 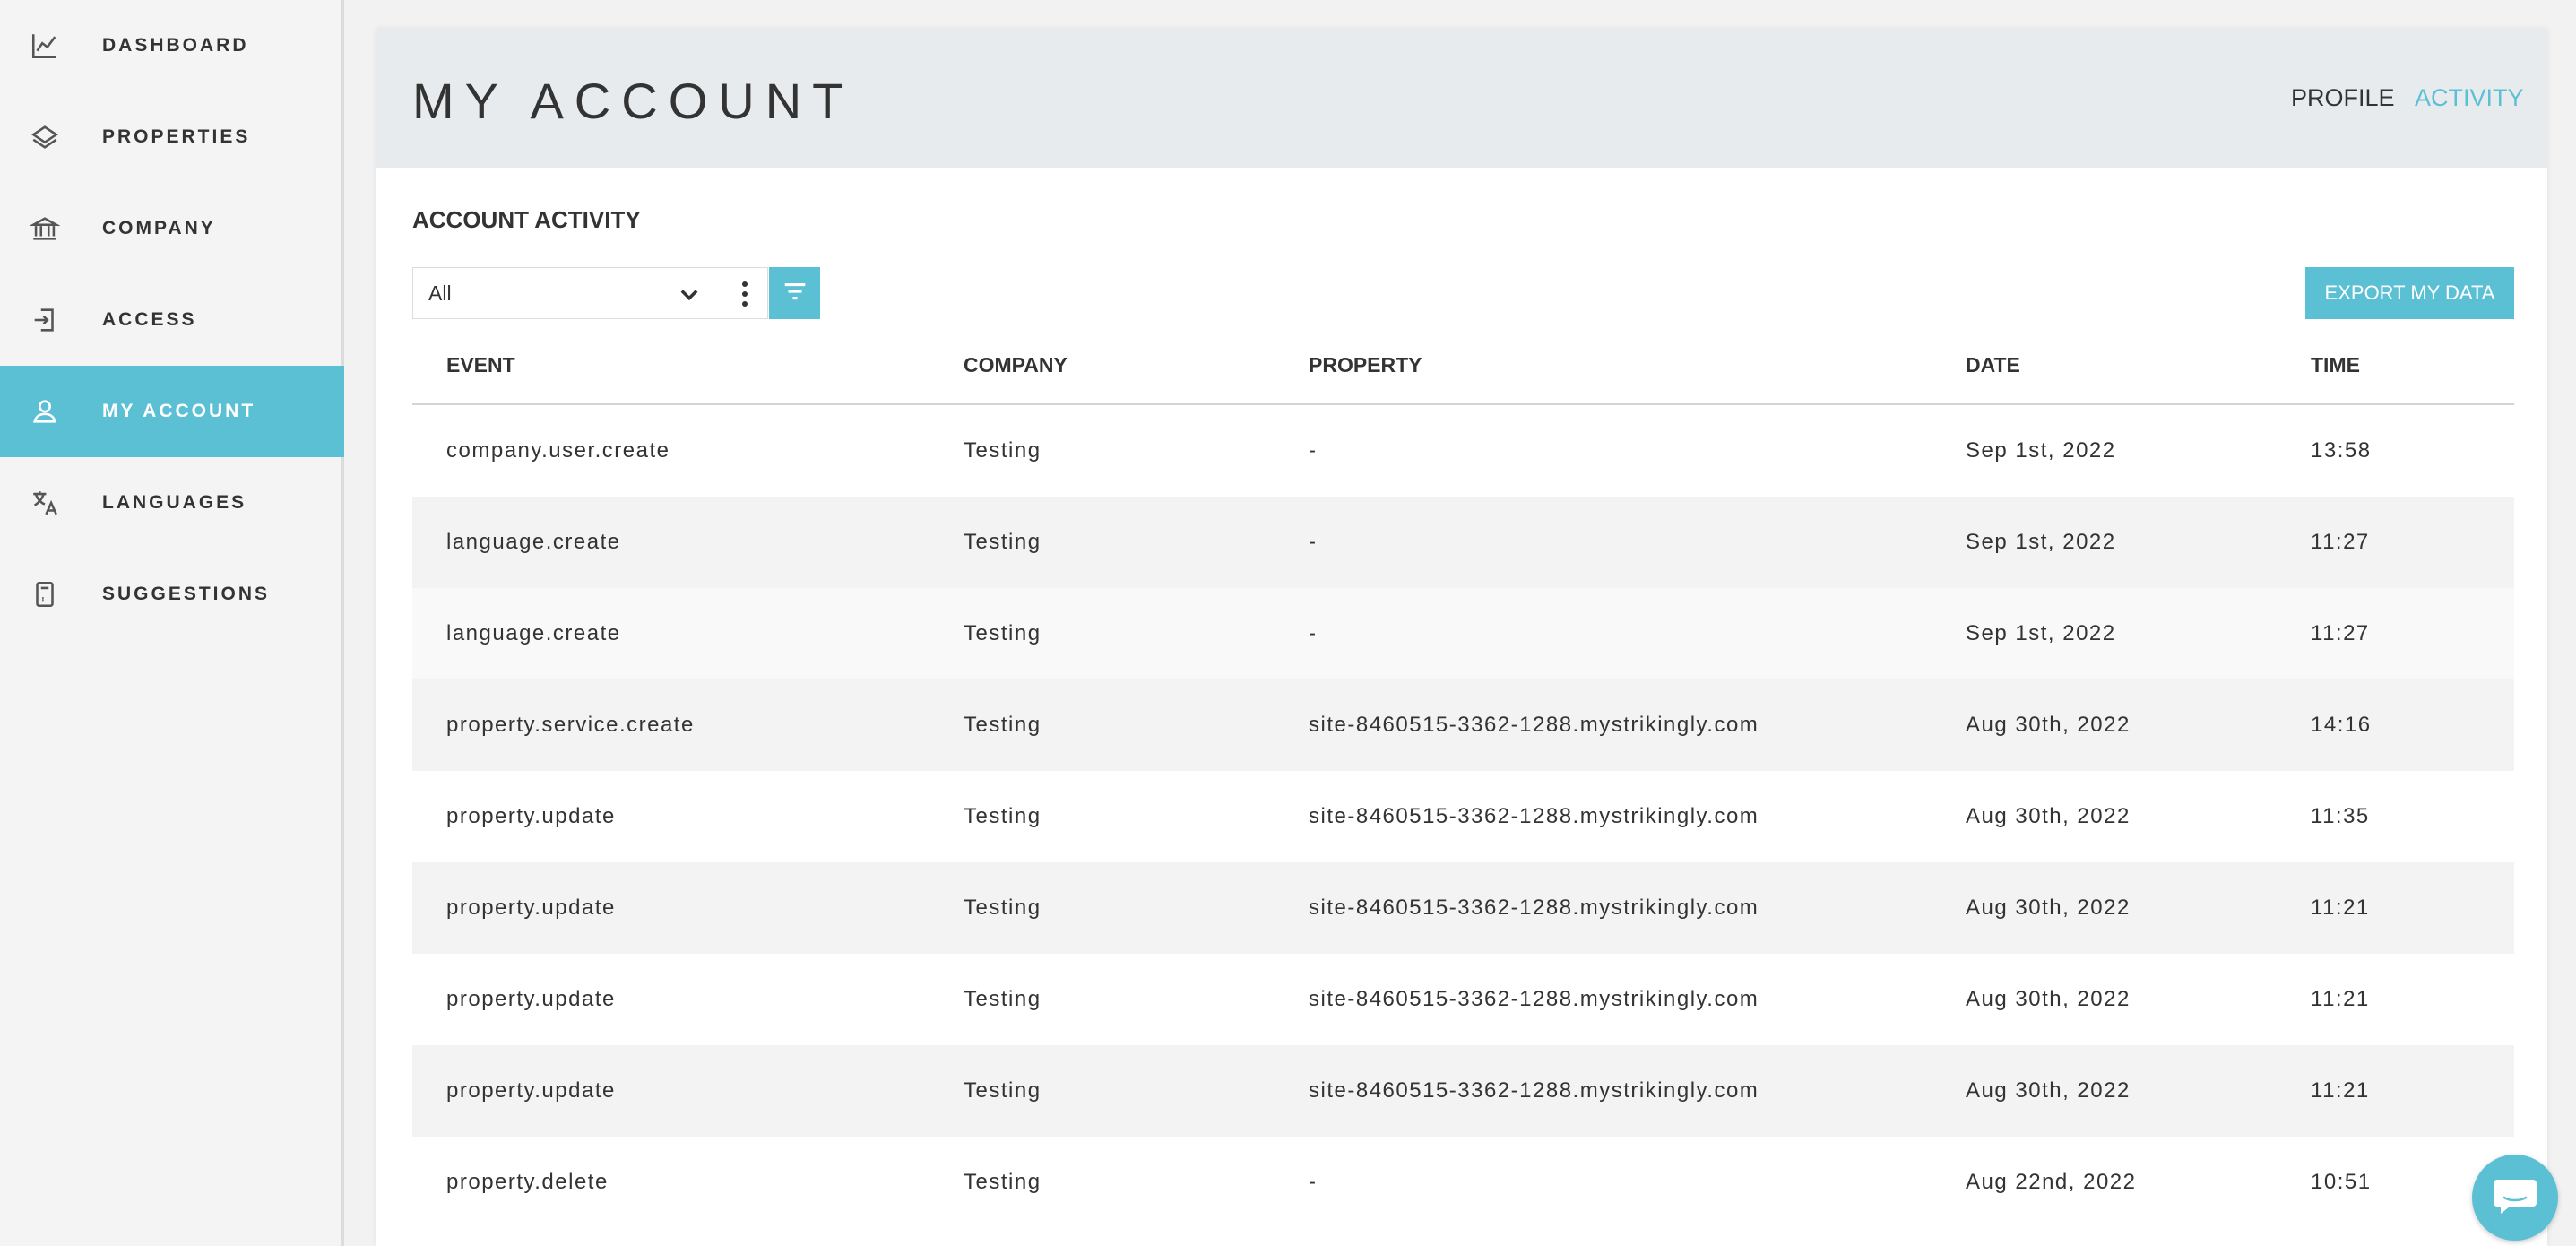 I want to click on cell-time: 11:35, so click(x=2340, y=816).